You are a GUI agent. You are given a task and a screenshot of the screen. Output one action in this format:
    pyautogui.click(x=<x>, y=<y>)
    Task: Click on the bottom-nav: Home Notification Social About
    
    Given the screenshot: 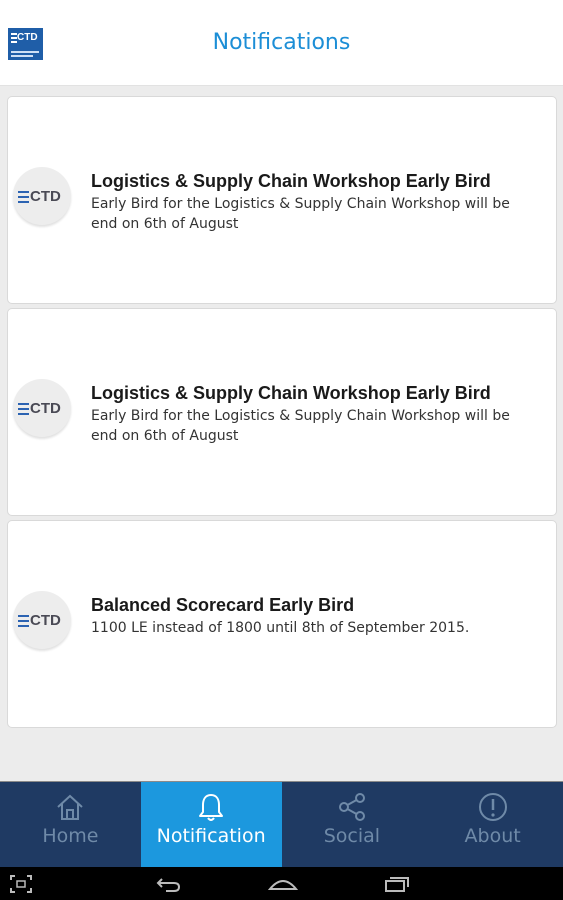 What is the action you would take?
    pyautogui.click(x=281, y=824)
    